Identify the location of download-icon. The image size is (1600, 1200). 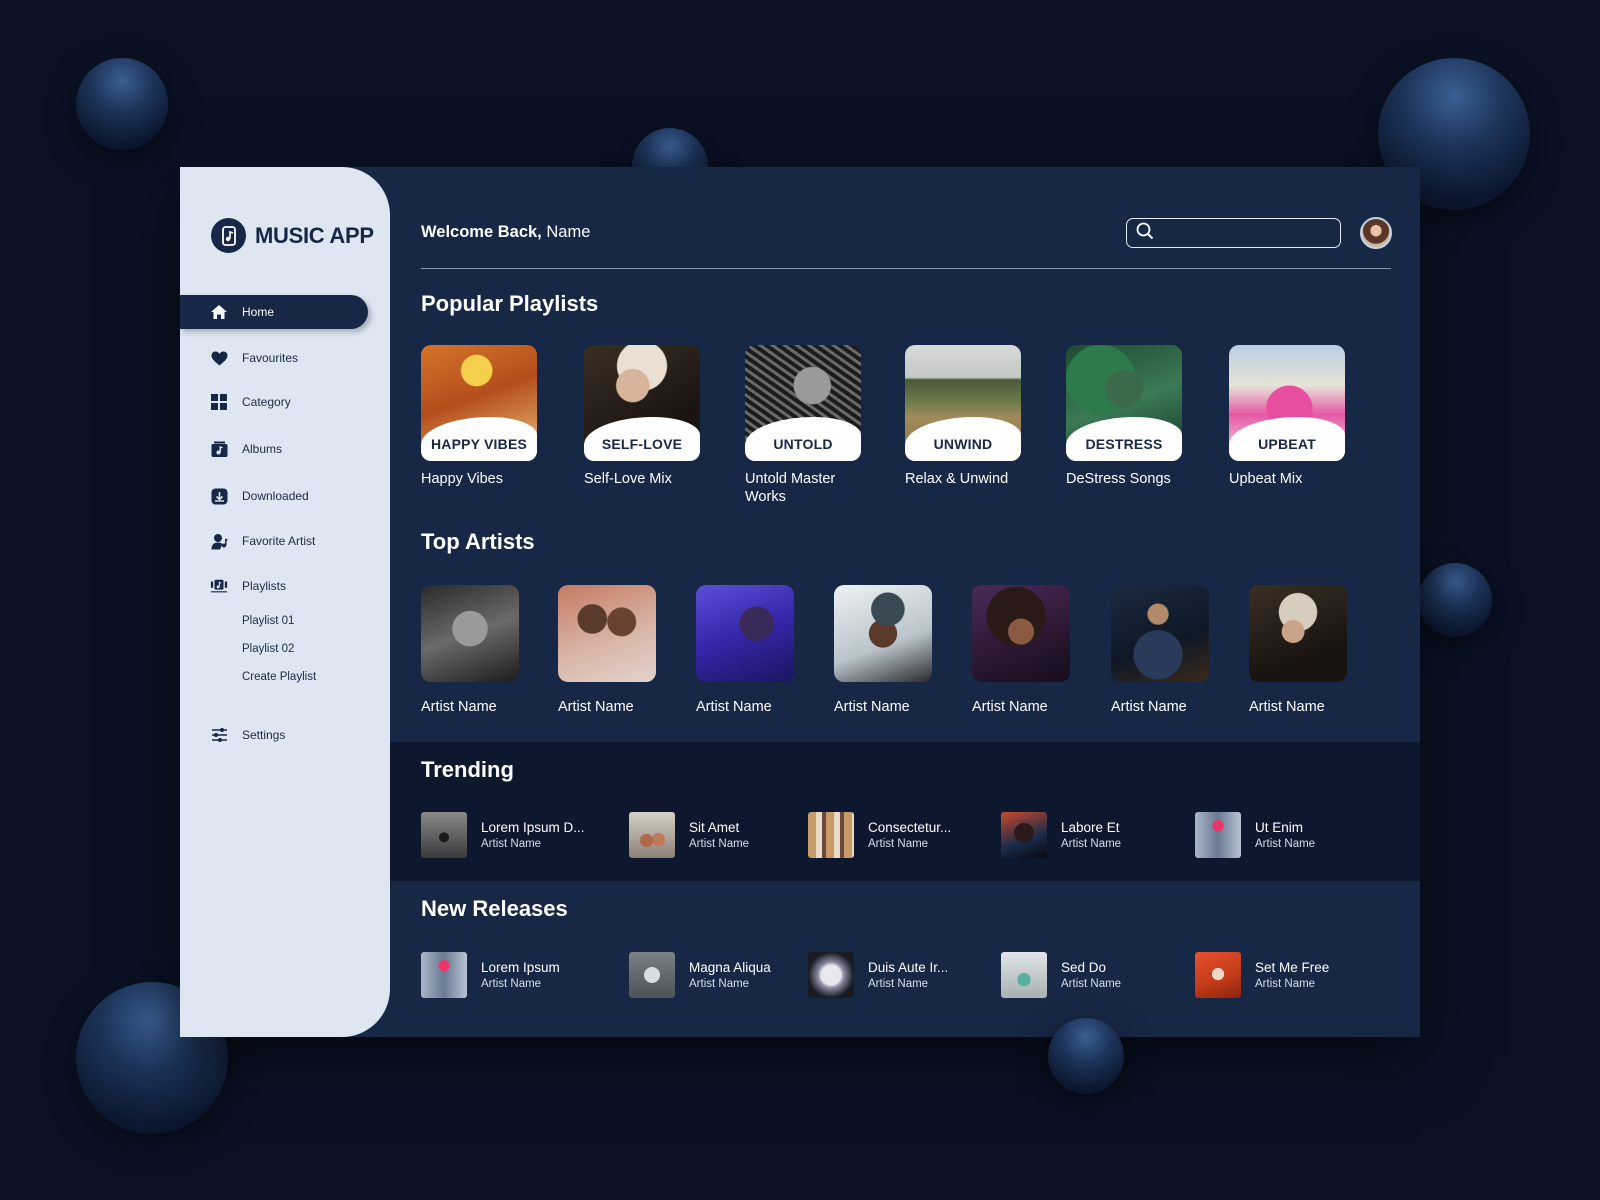
(219, 496).